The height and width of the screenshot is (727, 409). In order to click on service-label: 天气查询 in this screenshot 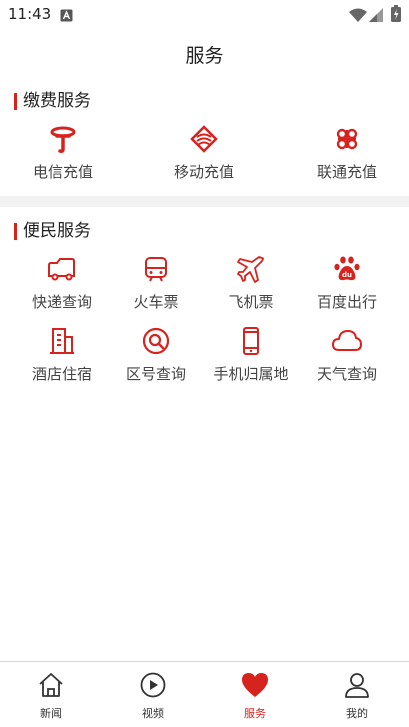, I will do `click(346, 374)`.